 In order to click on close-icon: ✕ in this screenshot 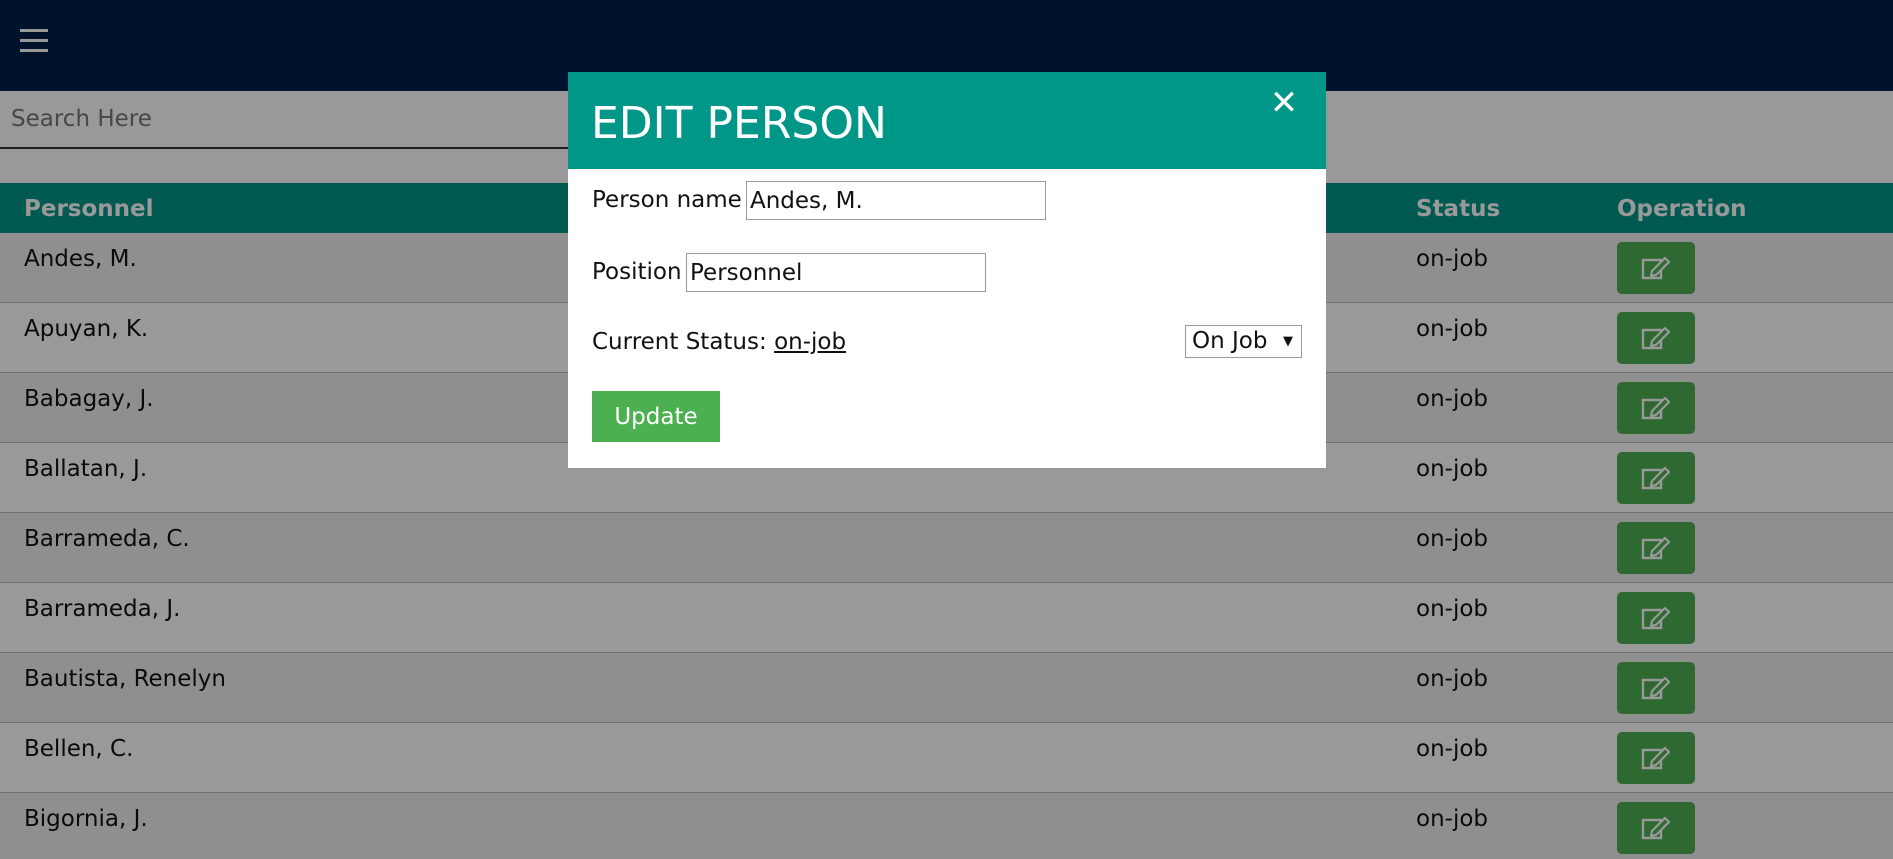, I will do `click(1284, 103)`.